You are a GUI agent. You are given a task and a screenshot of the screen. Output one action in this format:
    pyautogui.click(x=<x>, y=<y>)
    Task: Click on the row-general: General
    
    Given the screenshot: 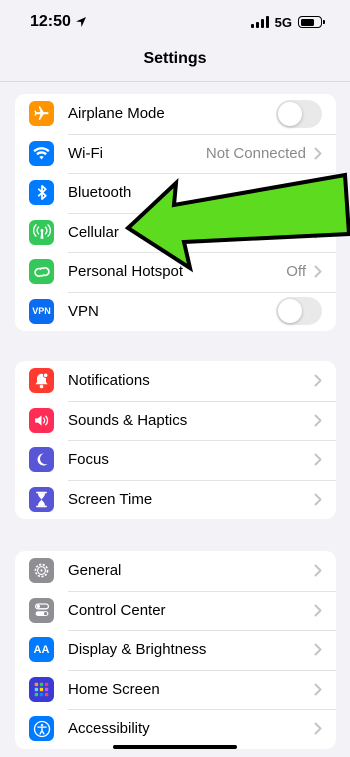 What is the action you would take?
    pyautogui.click(x=175, y=571)
    